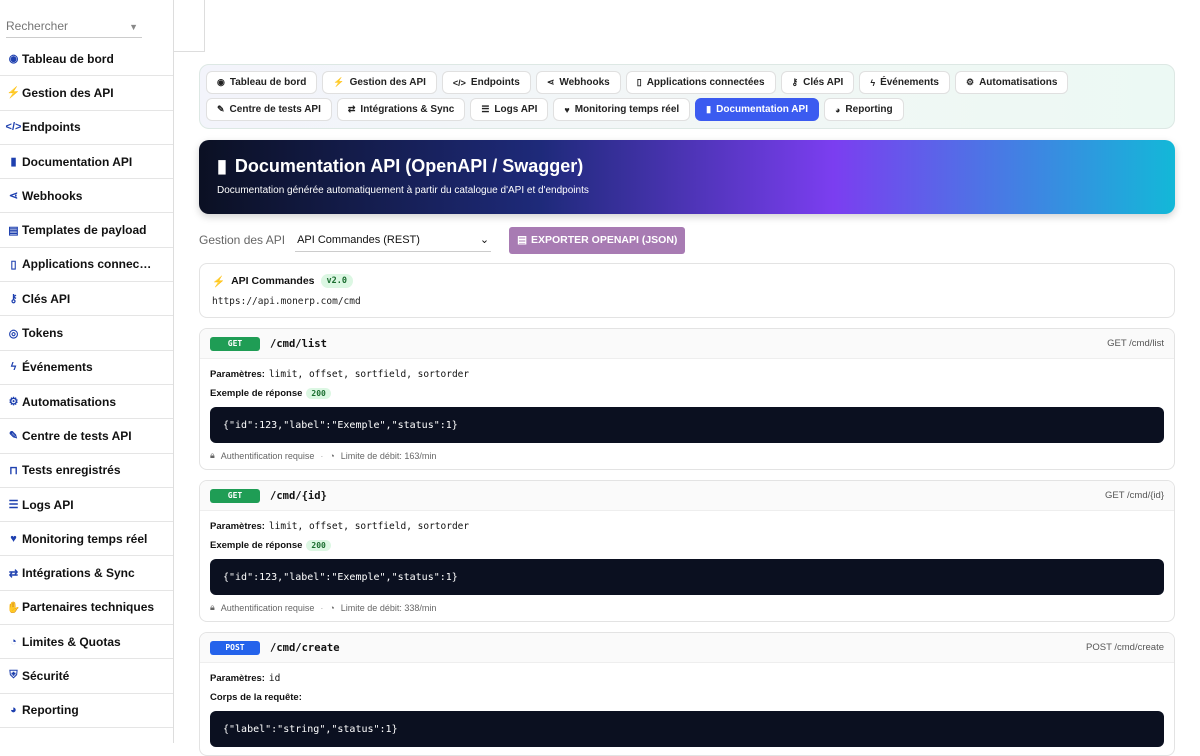 This screenshot has width=1200, height=756. I want to click on tab: ϟ Événements, so click(904, 82).